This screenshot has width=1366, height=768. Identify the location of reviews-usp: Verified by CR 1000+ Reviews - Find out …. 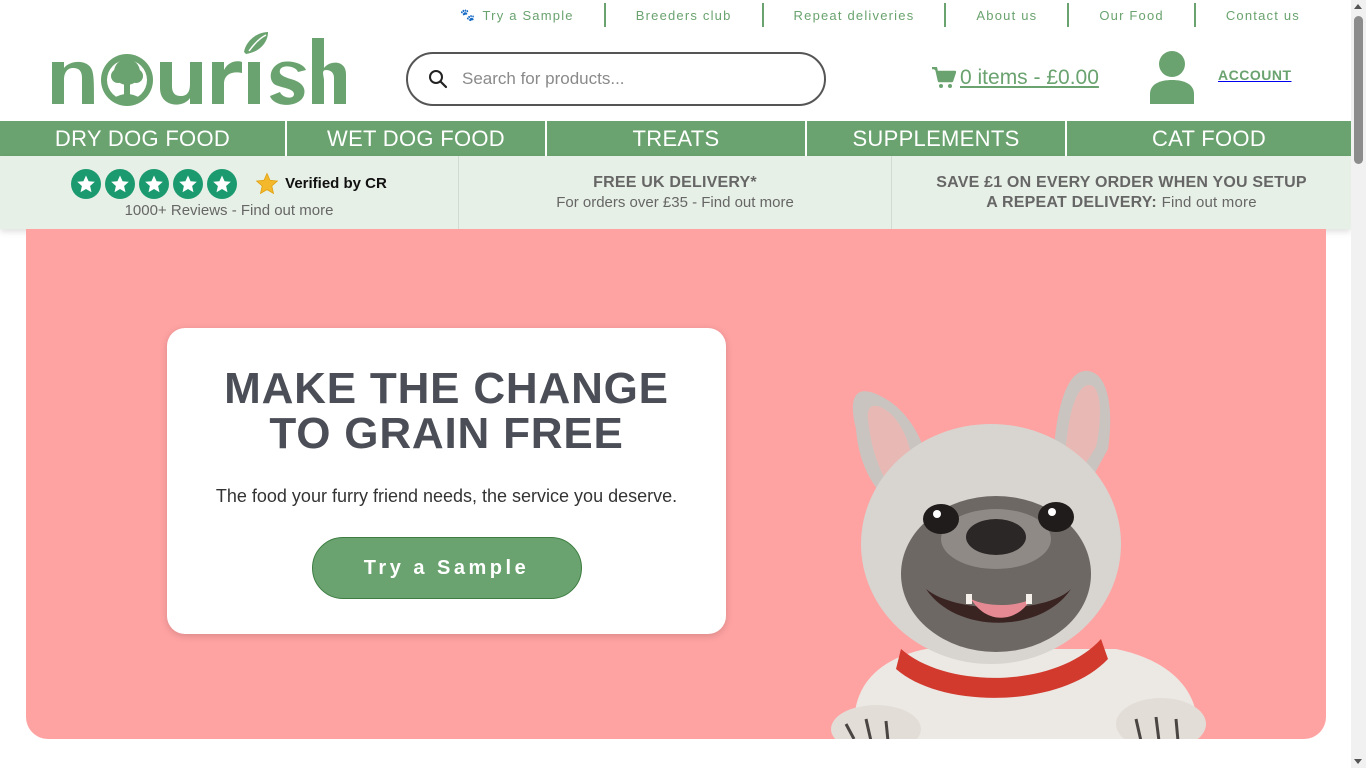
(229, 192).